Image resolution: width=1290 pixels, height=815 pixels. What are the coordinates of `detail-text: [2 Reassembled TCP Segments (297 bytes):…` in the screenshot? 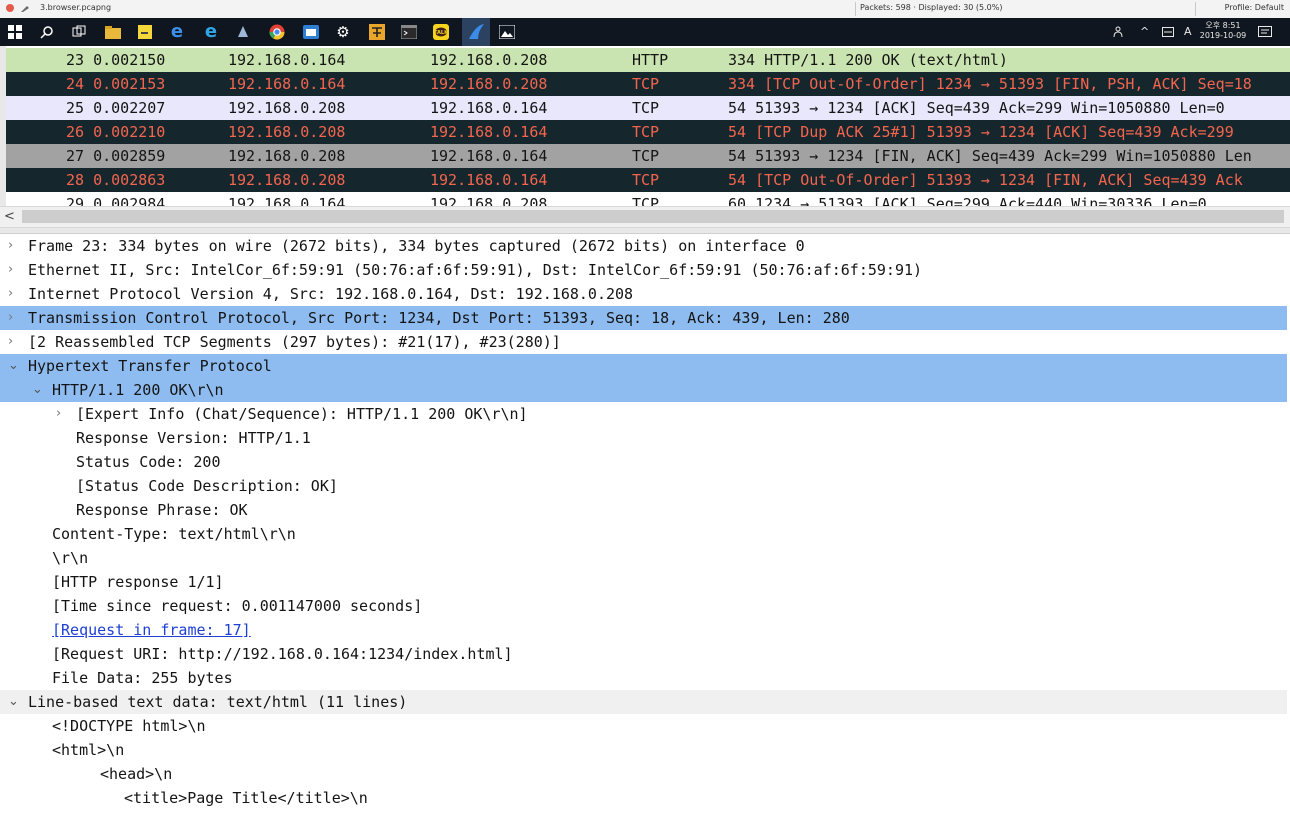 It's located at (294, 342).